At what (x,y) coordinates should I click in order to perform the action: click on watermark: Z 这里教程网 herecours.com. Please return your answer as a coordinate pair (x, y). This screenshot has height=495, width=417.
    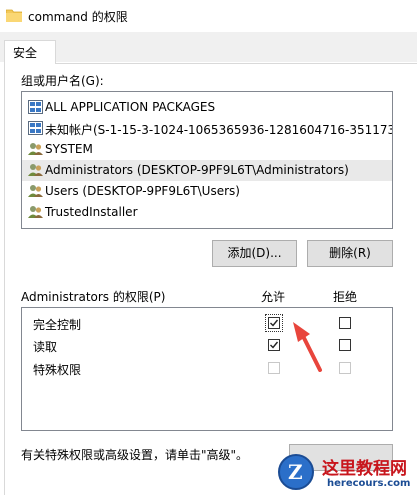
    Looking at the image, I should click on (344, 472).